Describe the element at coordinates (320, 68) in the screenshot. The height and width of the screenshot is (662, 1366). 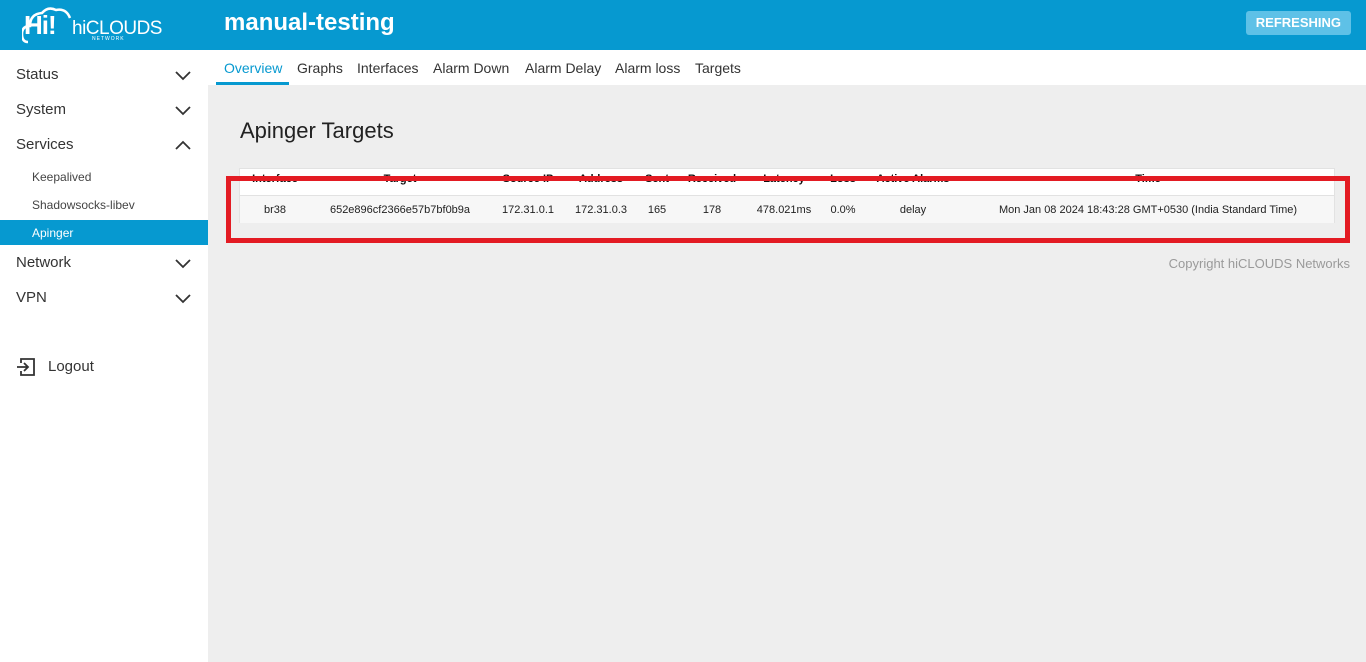
I see `tab-graphs: Graphs` at that location.